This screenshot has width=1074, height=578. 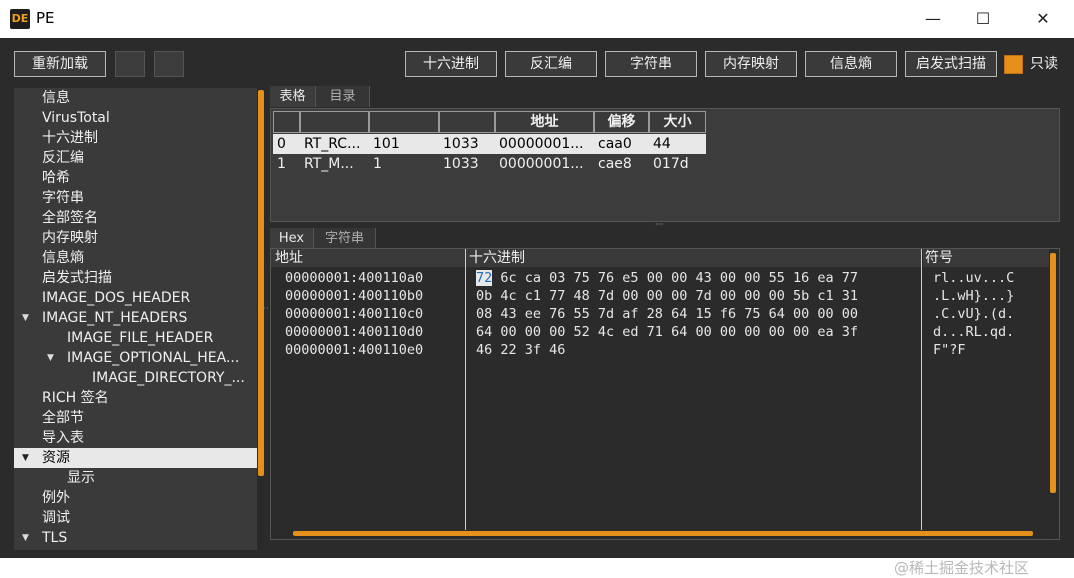 I want to click on sidebar-item: 显示, so click(x=135, y=478).